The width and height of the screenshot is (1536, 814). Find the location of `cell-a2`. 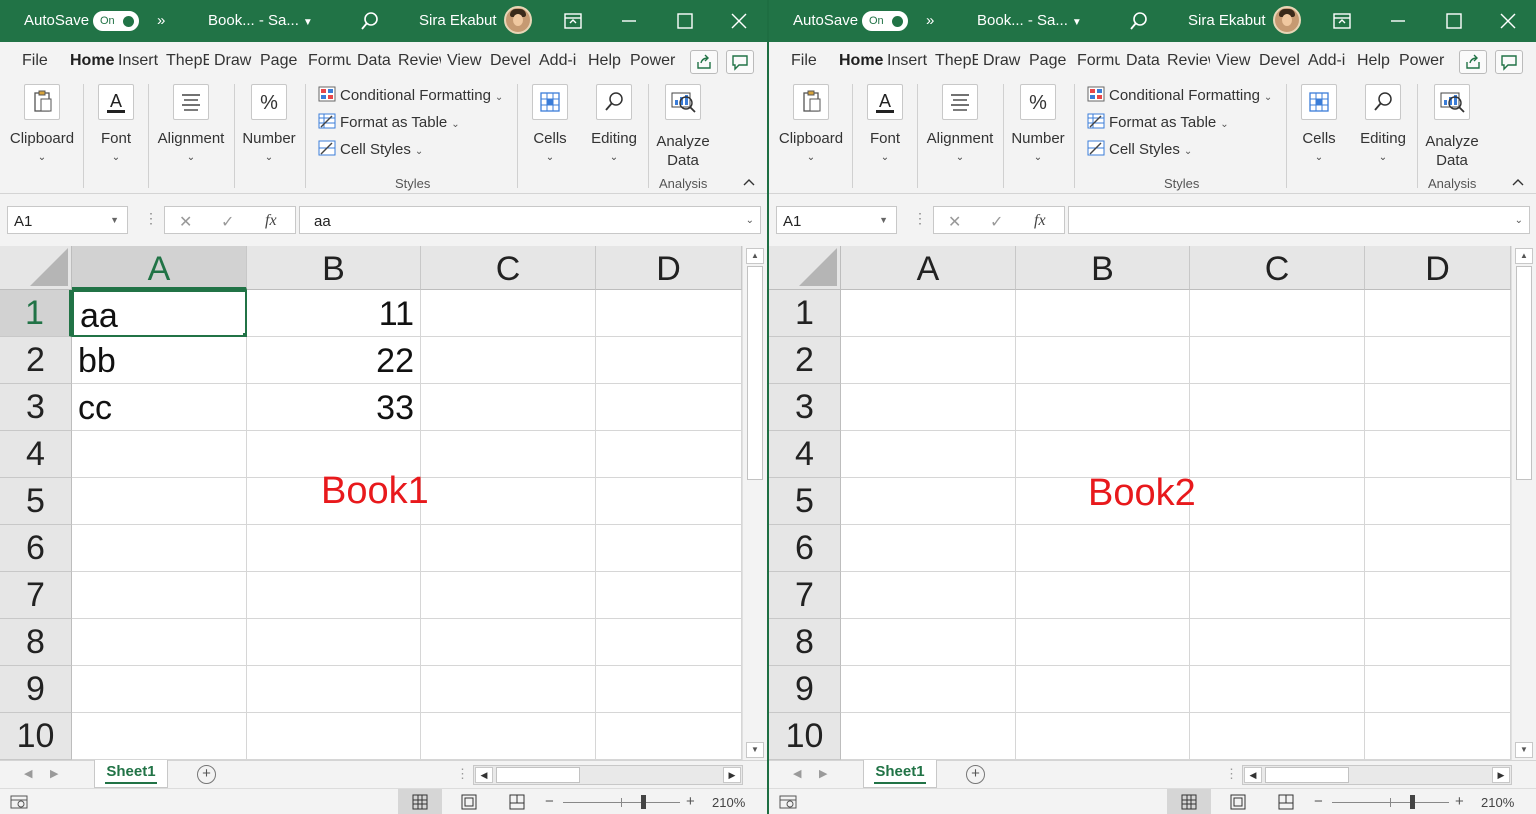

cell-a2 is located at coordinates (928, 360).